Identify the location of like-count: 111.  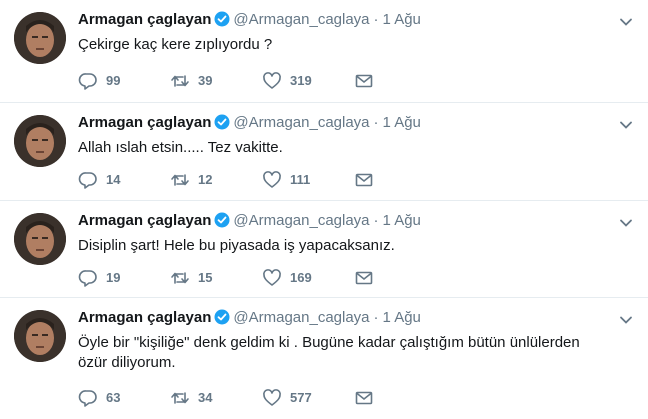
(300, 179).